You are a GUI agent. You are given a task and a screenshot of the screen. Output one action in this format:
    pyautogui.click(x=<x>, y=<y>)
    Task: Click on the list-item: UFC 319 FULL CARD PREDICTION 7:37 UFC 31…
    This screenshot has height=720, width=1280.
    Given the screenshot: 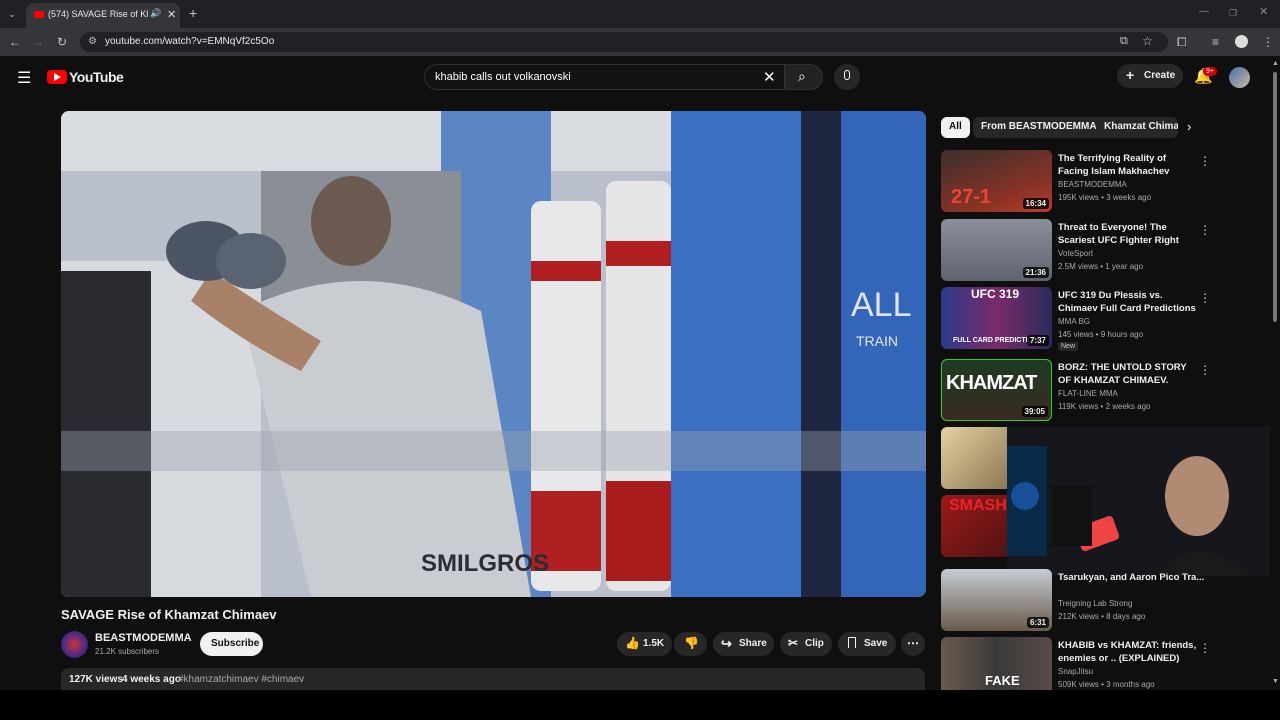 What is the action you would take?
    pyautogui.click(x=1106, y=319)
    